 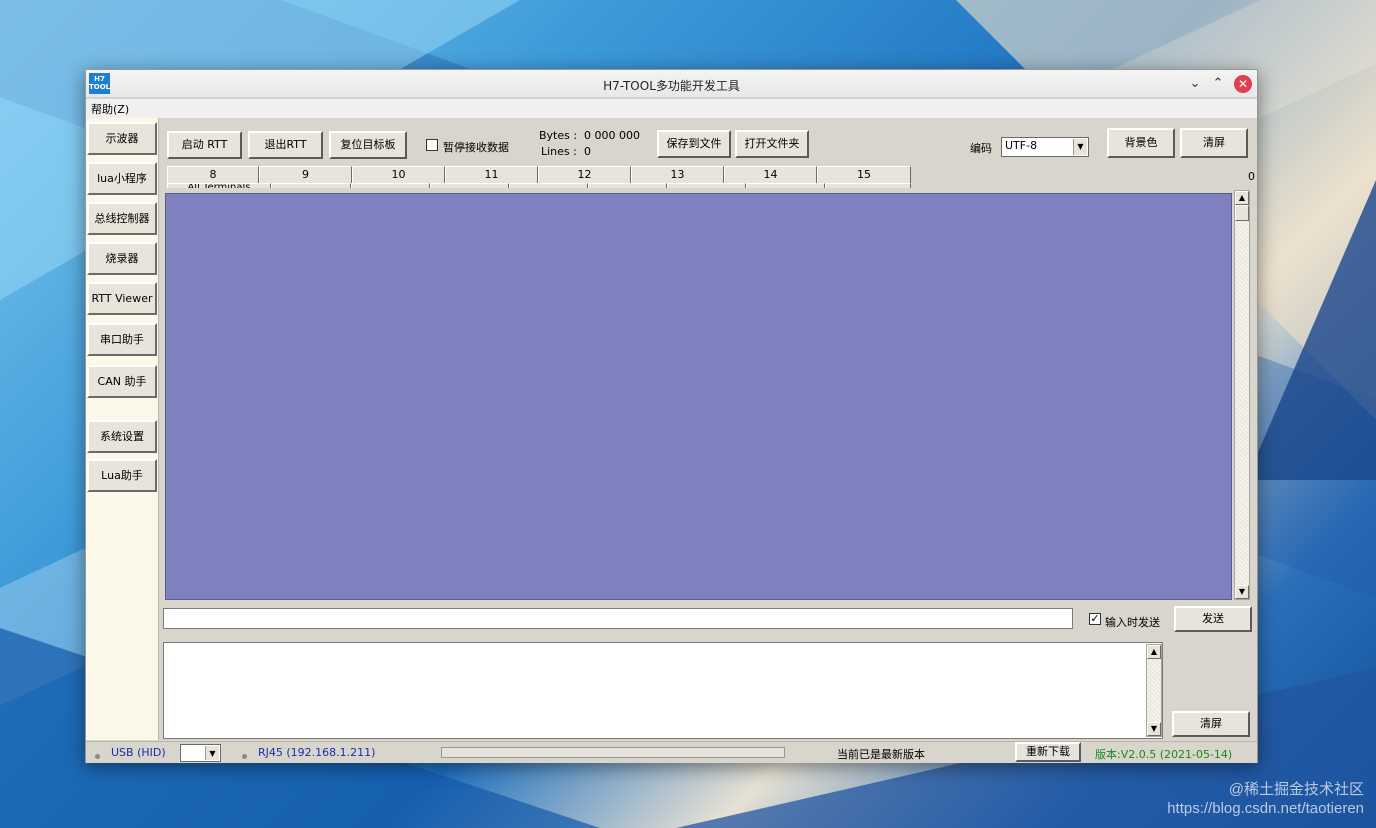 I want to click on tab-all-terminals: All Terminals, so click(x=219, y=185).